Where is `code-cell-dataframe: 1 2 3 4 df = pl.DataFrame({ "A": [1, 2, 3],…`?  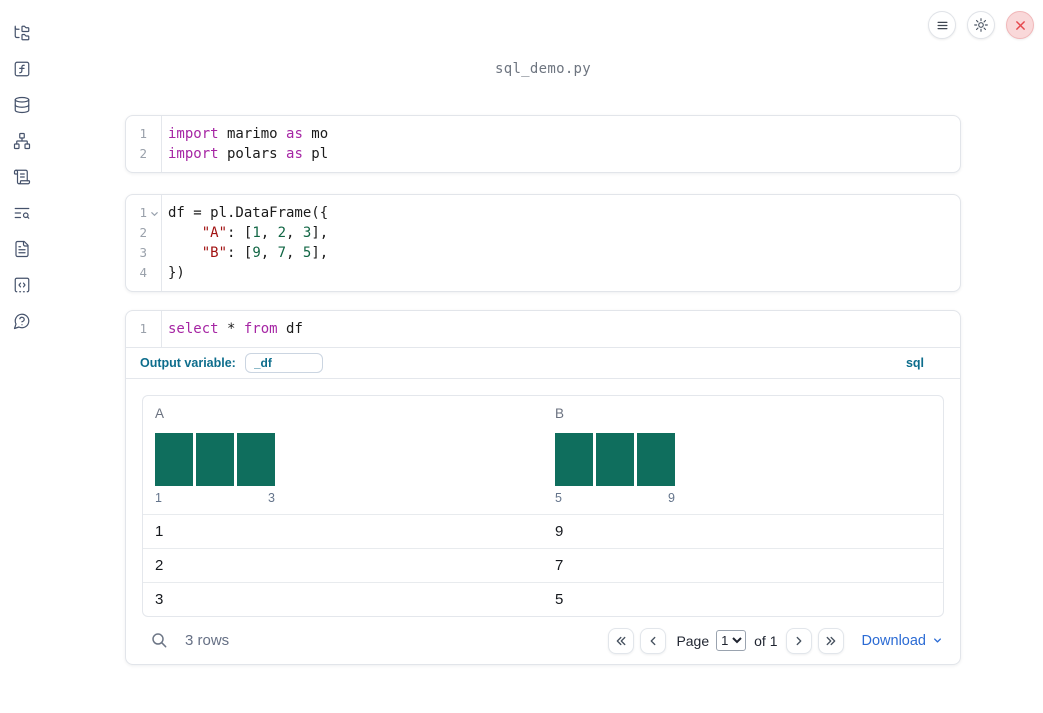 code-cell-dataframe: 1 2 3 4 df = pl.DataFrame({ "A": [1, 2, 3],… is located at coordinates (543, 243).